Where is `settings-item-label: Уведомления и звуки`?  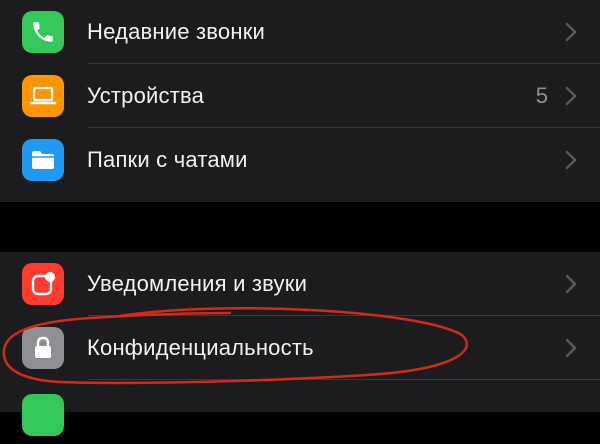 settings-item-label: Уведомления и звуки is located at coordinates (197, 283).